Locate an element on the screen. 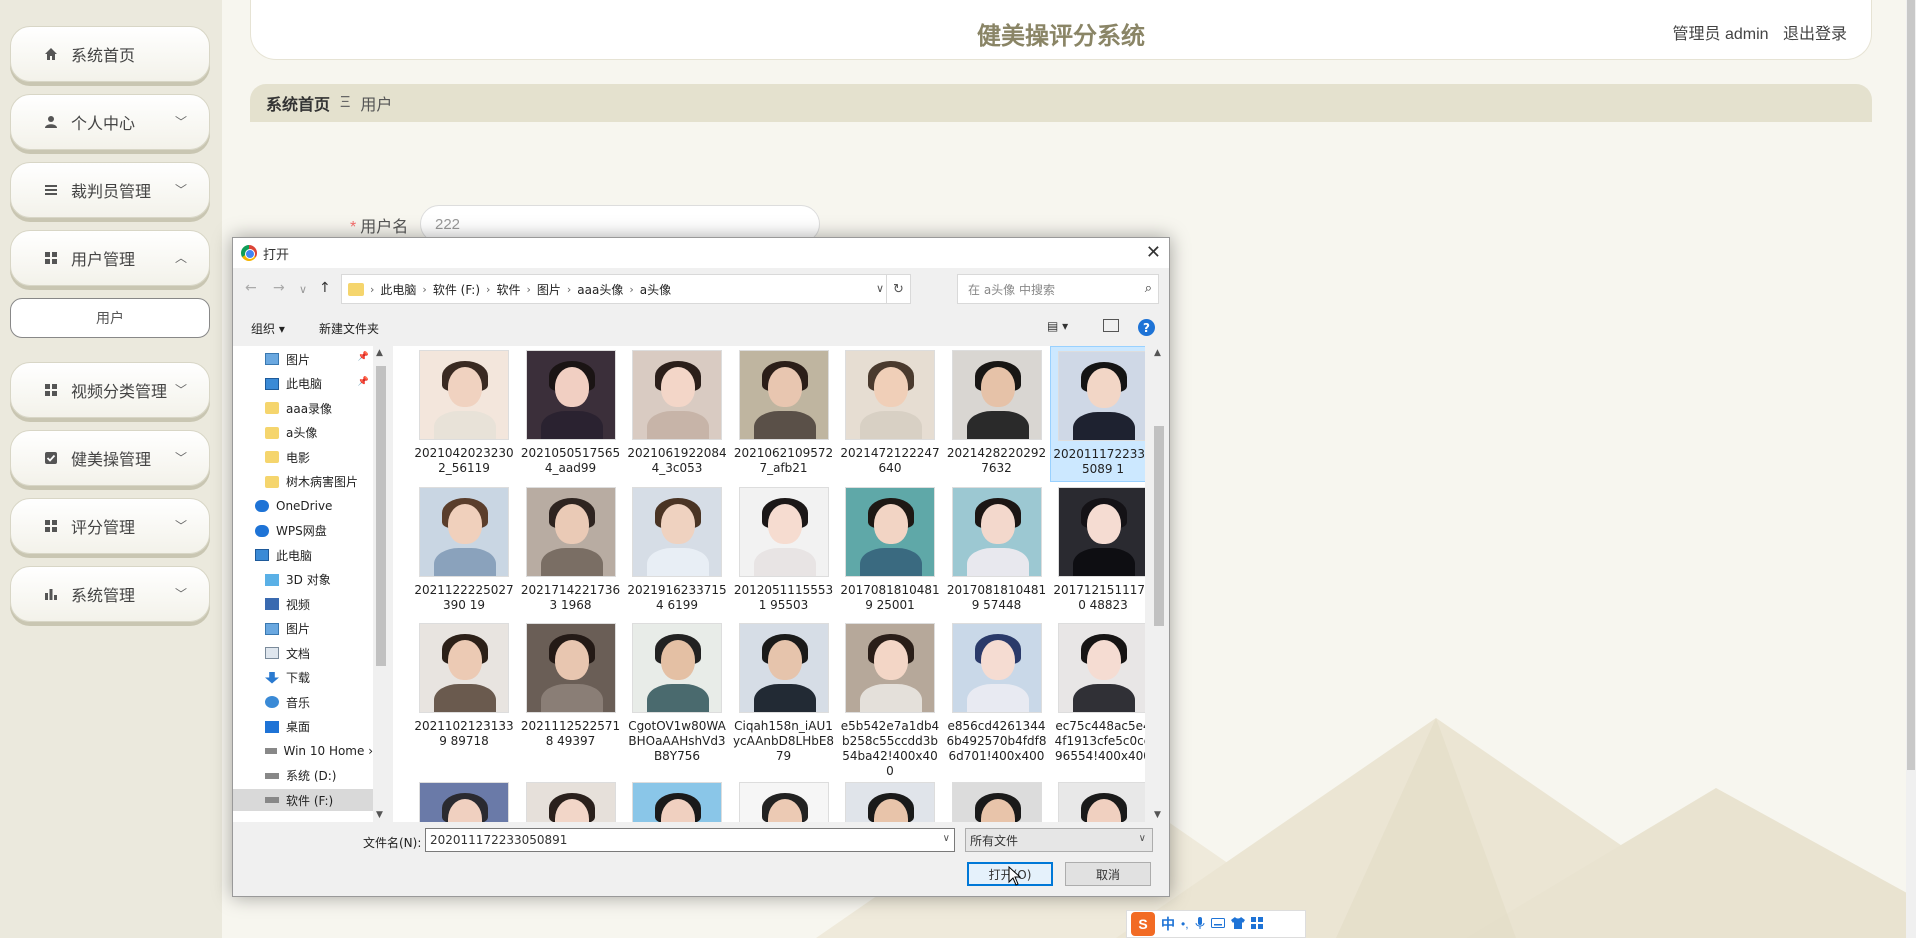 This screenshot has width=1916, height=938. keyboard-icon is located at coordinates (1217, 924).